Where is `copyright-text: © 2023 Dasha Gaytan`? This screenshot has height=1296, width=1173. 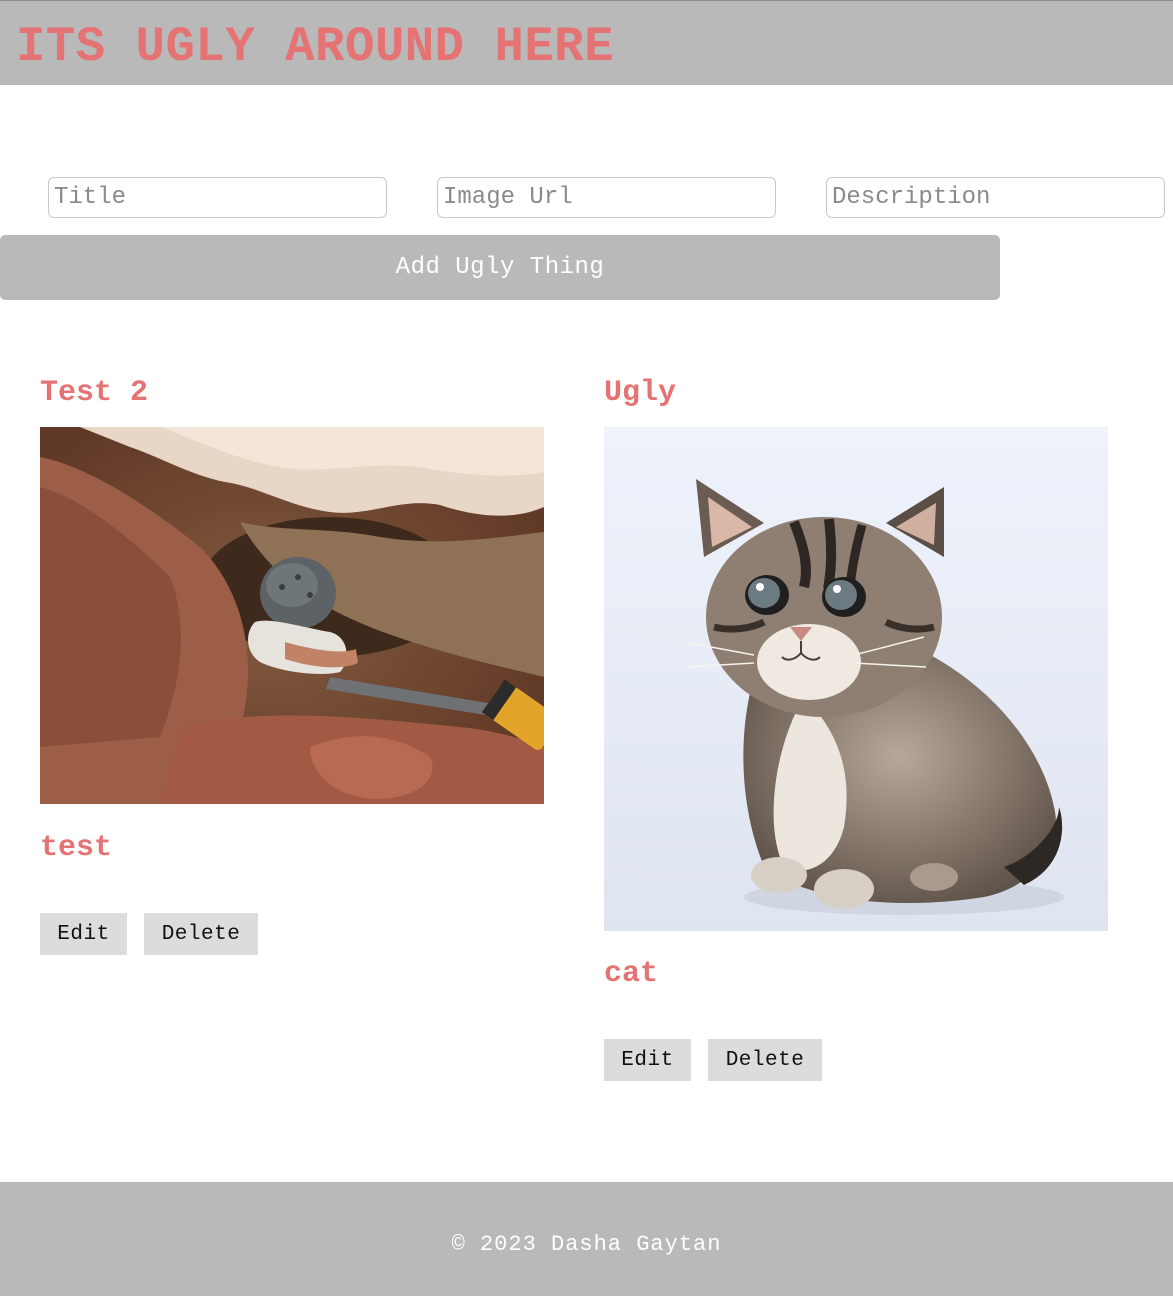
copyright-text: © 2023 Dasha Gaytan is located at coordinates (586, 1244).